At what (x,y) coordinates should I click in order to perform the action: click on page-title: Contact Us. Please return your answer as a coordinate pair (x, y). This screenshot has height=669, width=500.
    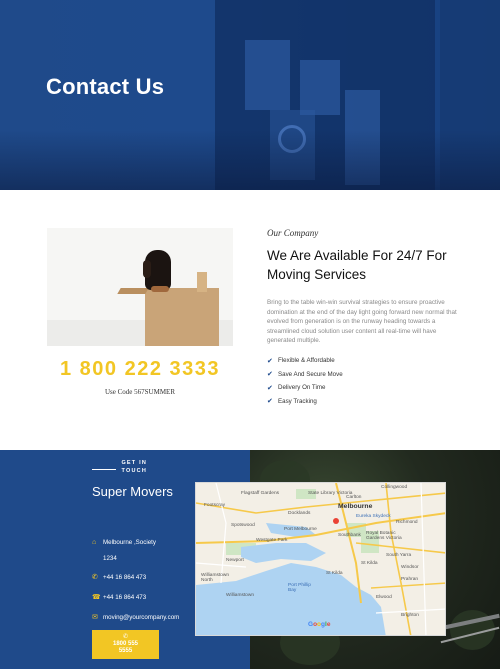
    Looking at the image, I should click on (105, 86).